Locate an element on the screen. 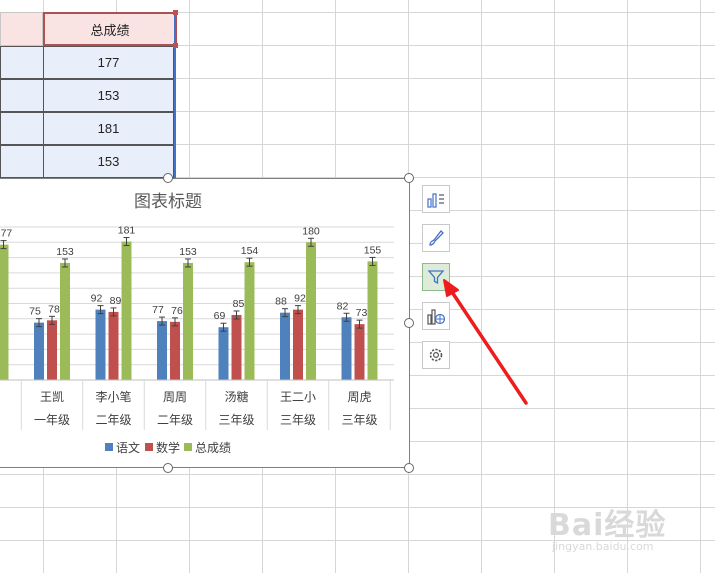  watermark-brand: Bai经验 is located at coordinates (607, 525).